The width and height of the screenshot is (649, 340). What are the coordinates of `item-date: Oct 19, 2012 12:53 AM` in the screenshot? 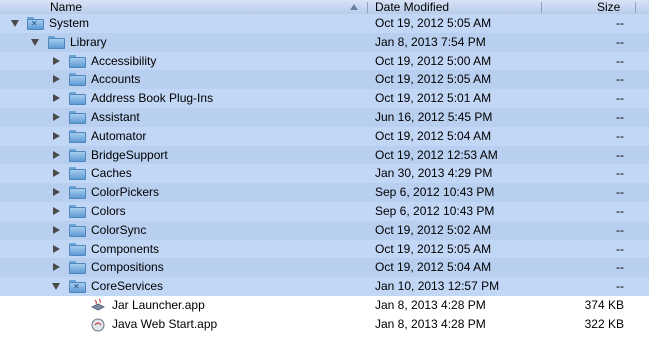 It's located at (436, 154).